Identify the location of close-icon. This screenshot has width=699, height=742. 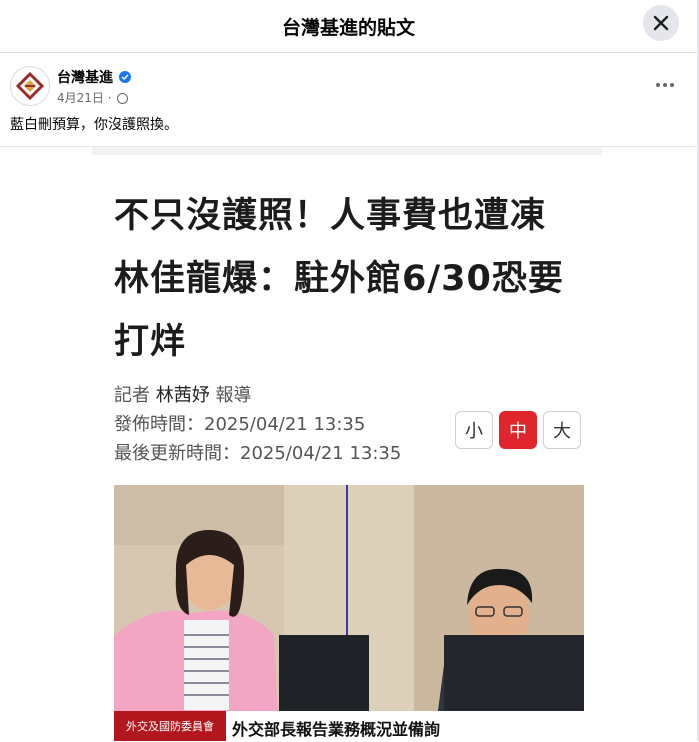
(661, 23).